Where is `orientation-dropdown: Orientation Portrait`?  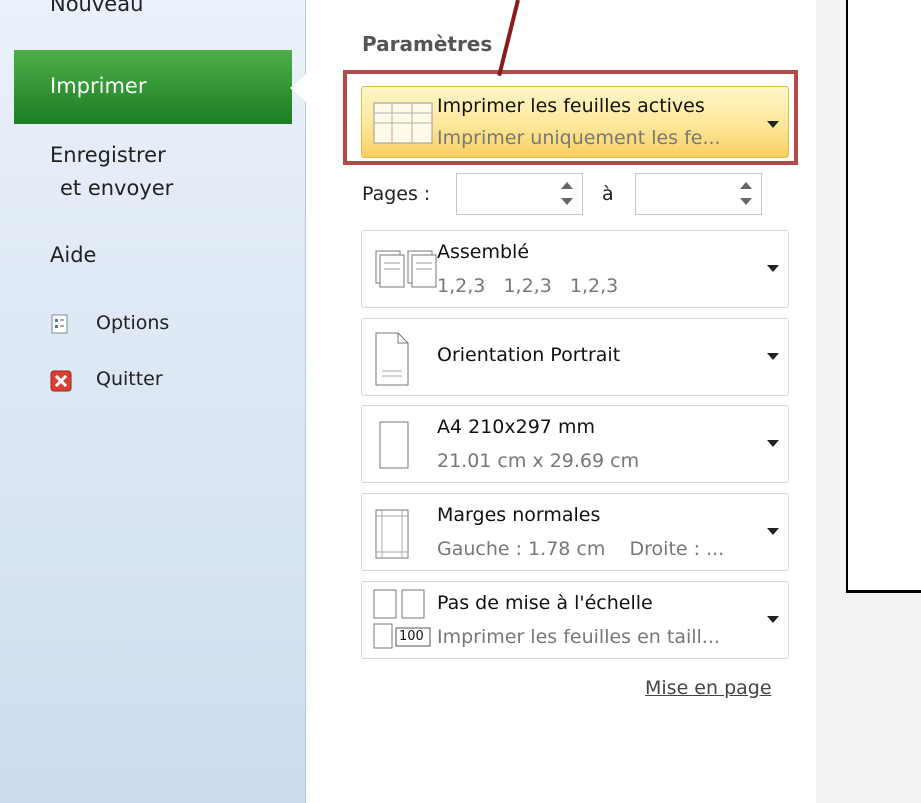 orientation-dropdown: Orientation Portrait is located at coordinates (575, 357).